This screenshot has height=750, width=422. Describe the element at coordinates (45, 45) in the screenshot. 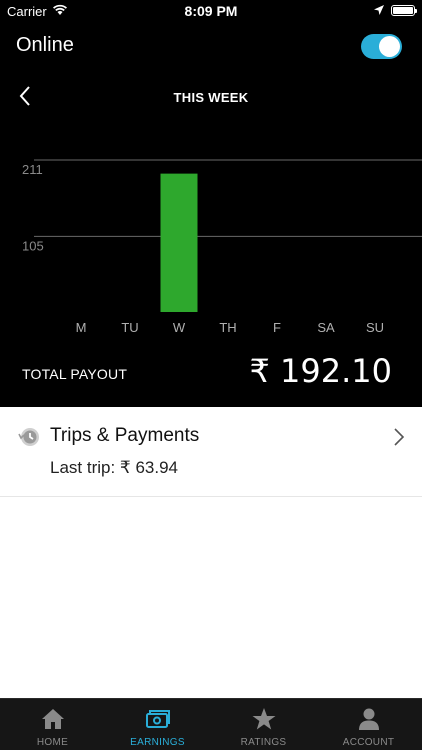

I see `online-status-title: Online` at that location.